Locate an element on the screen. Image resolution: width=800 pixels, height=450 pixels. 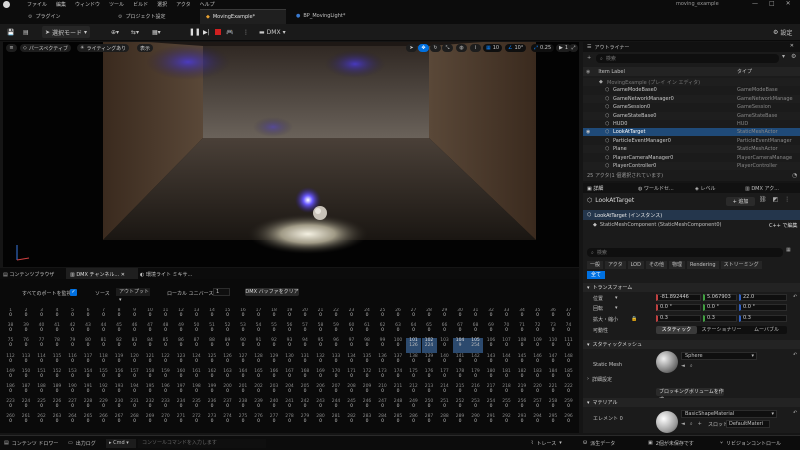
mobility-static: スタティック is located at coordinates (676, 330).